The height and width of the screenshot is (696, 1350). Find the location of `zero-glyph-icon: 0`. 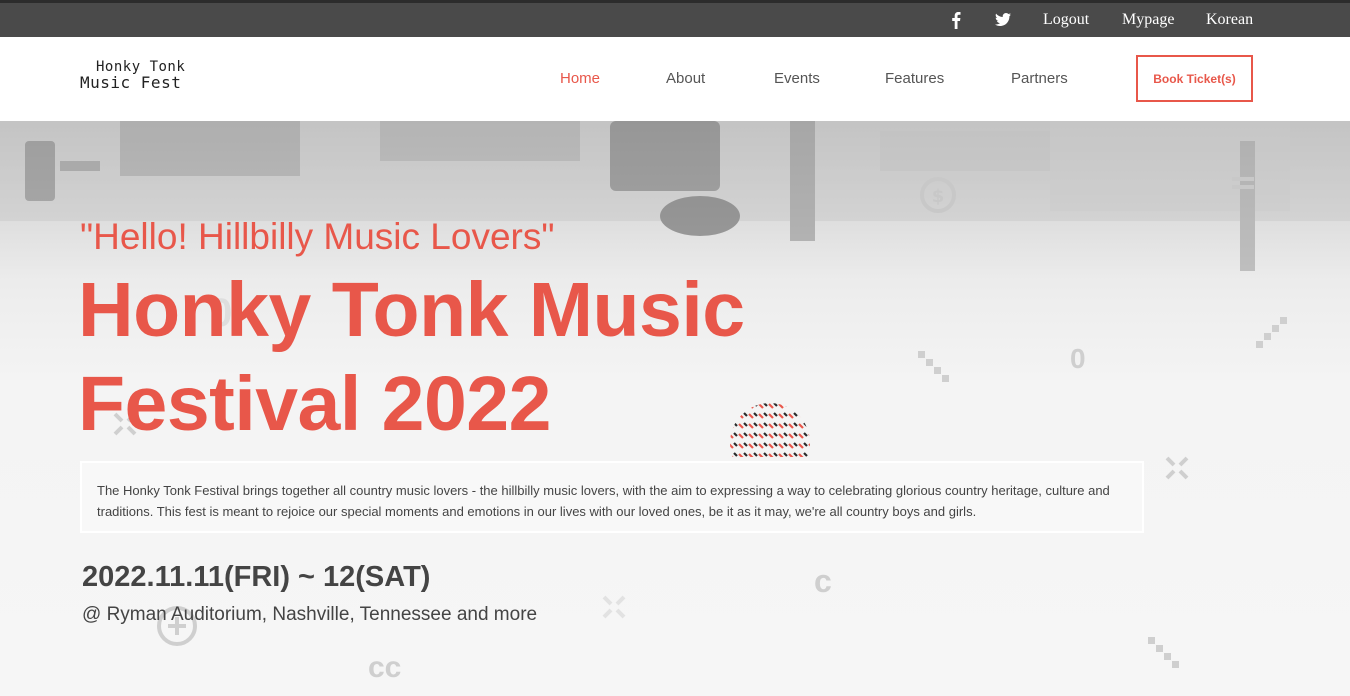

zero-glyph-icon: 0 is located at coordinates (1078, 358).